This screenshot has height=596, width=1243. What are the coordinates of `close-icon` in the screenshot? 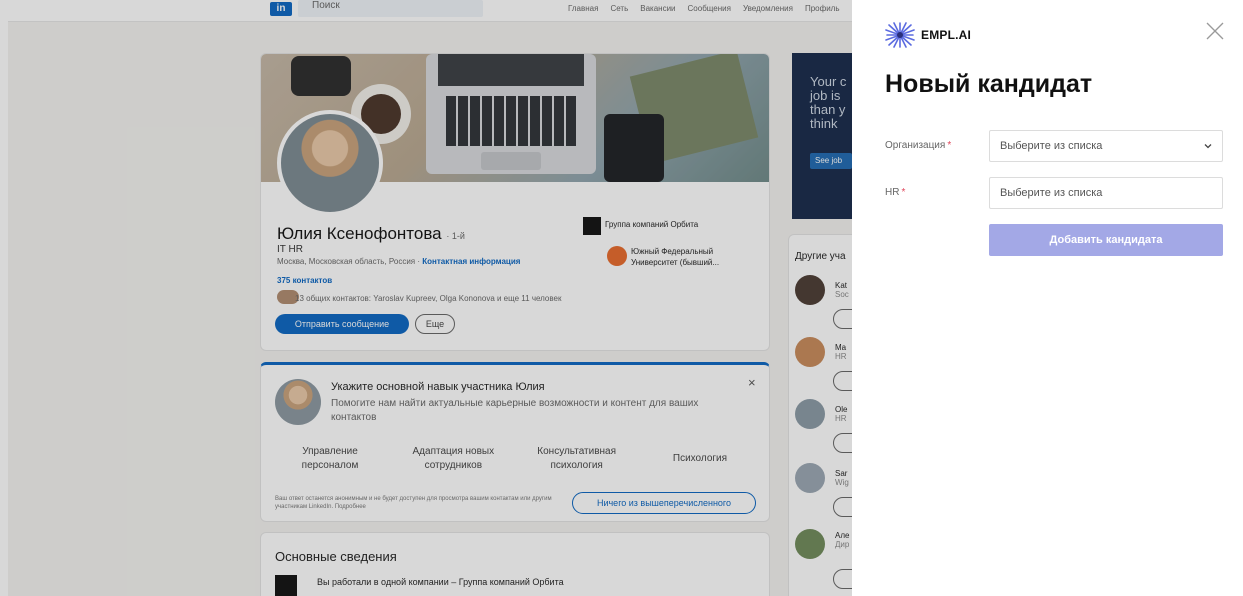 It's located at (1215, 31).